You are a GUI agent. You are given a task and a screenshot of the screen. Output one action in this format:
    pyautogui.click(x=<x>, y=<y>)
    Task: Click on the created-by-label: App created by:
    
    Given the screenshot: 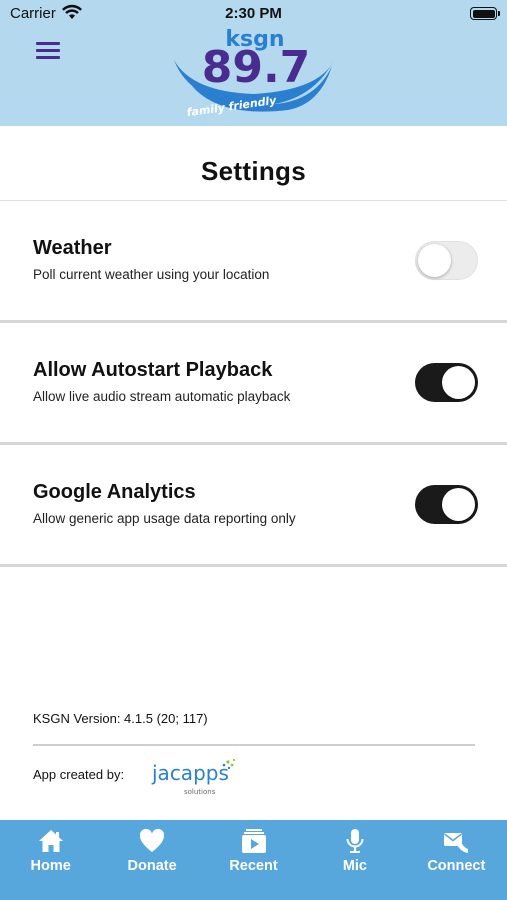 What is the action you would take?
    pyautogui.click(x=79, y=774)
    